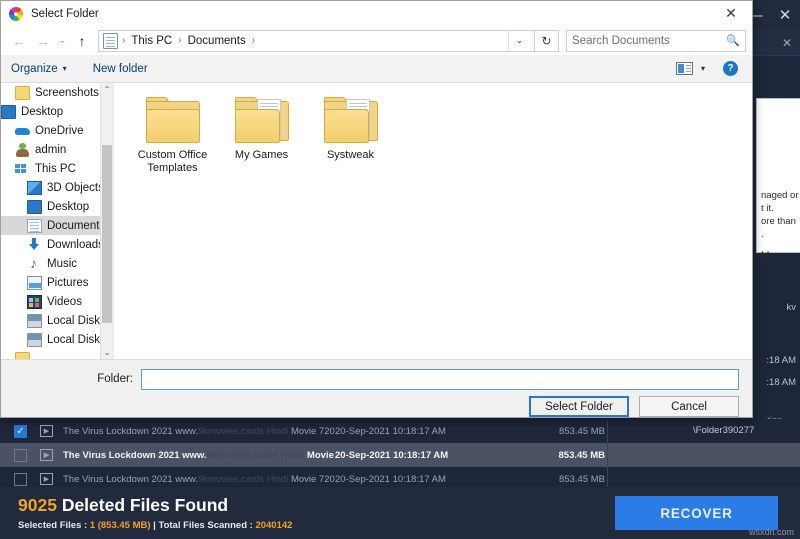 Image resolution: width=800 pixels, height=539 pixels. Describe the element at coordinates (649, 40) in the screenshot. I see `search-input` at that location.